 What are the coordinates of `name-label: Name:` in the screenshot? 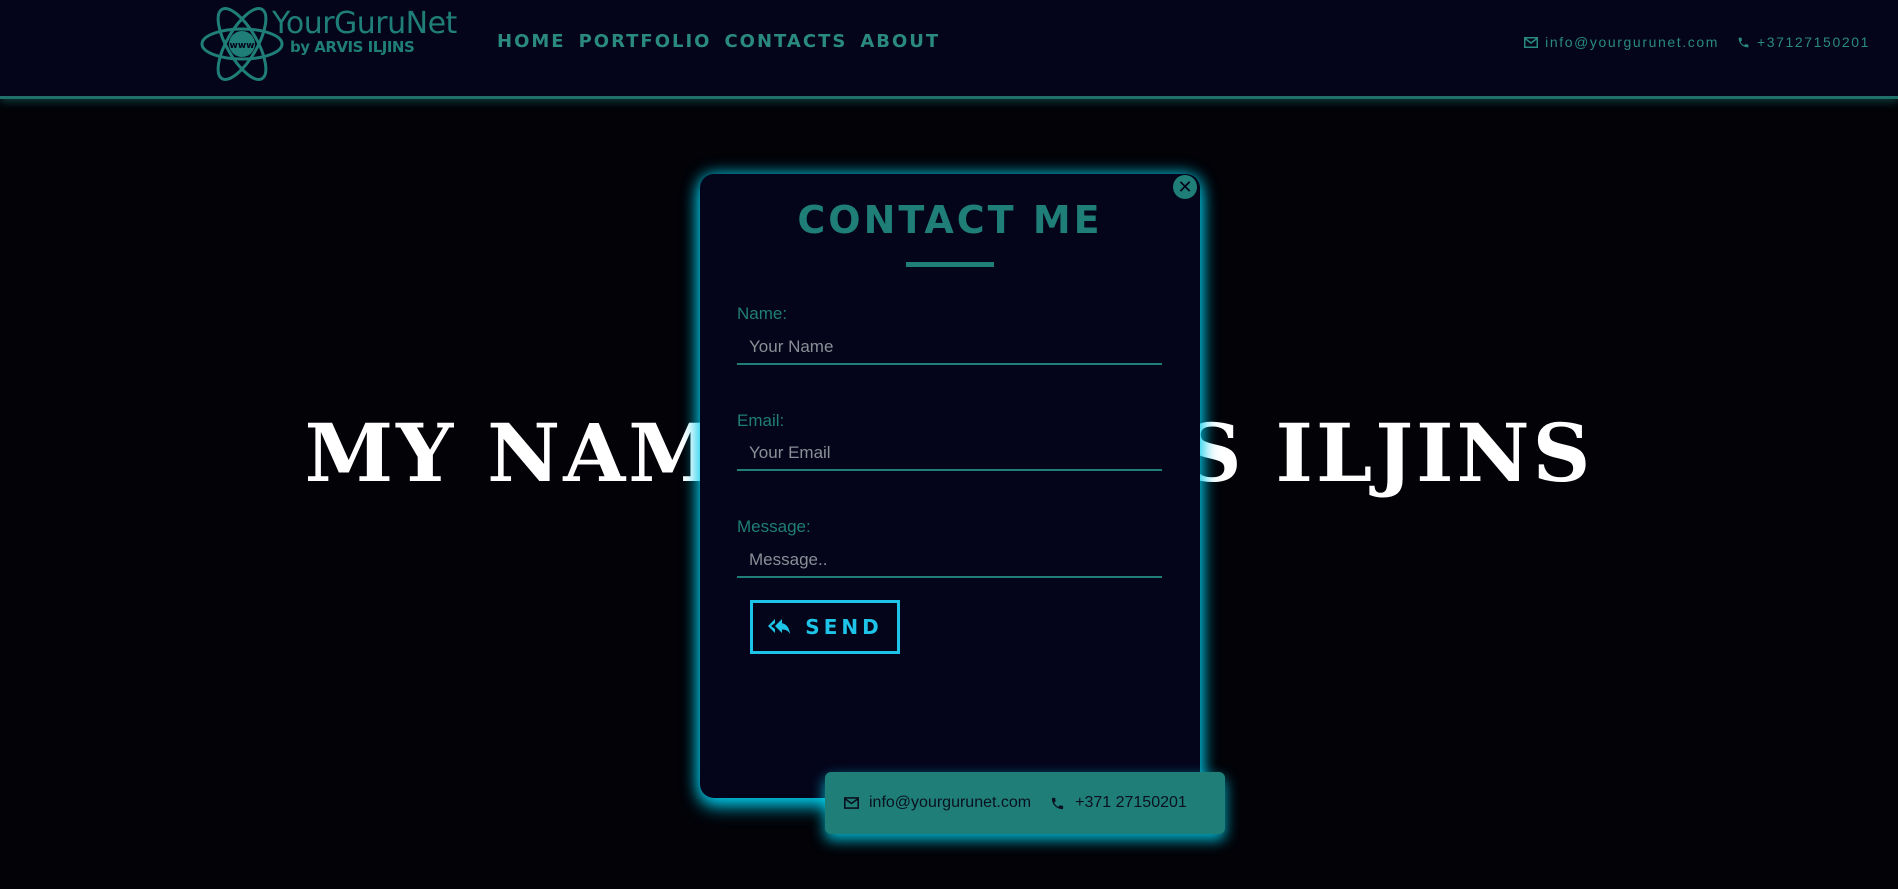 It's located at (762, 313).